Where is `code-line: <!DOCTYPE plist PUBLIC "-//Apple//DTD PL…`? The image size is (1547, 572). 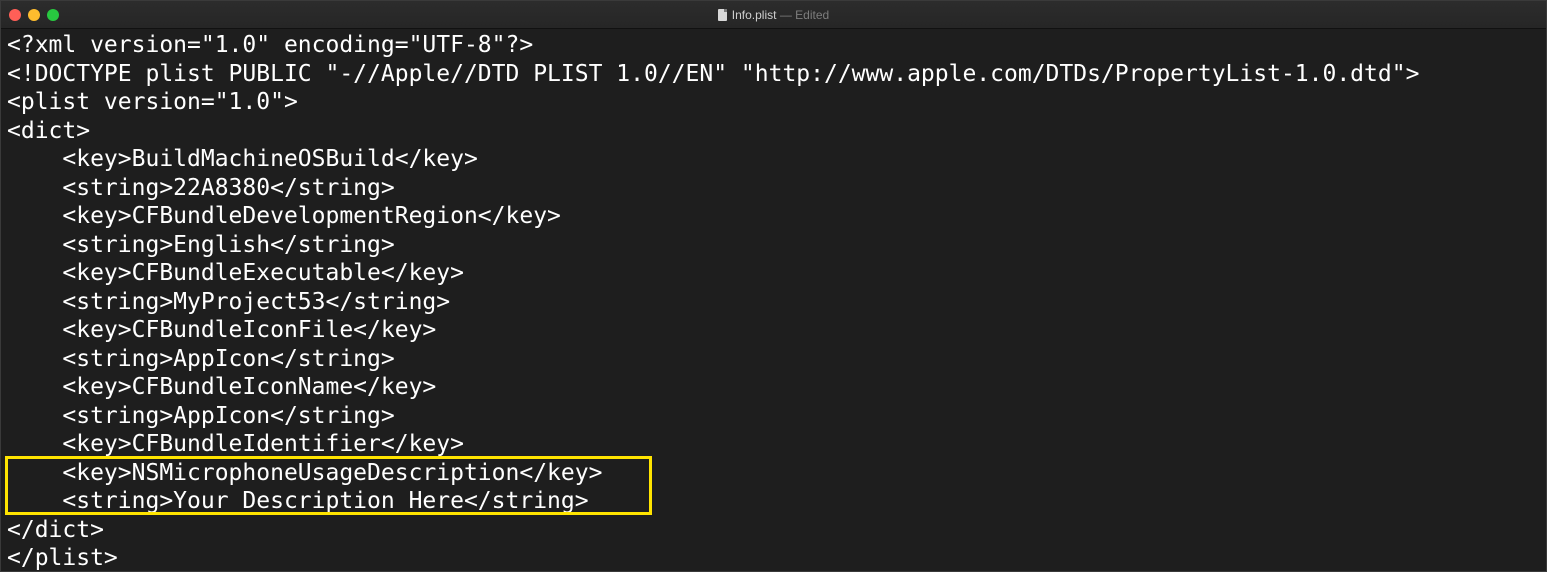
code-line: <!DOCTYPE plist PUBLIC "-//Apple//DTD PL… is located at coordinates (774, 74).